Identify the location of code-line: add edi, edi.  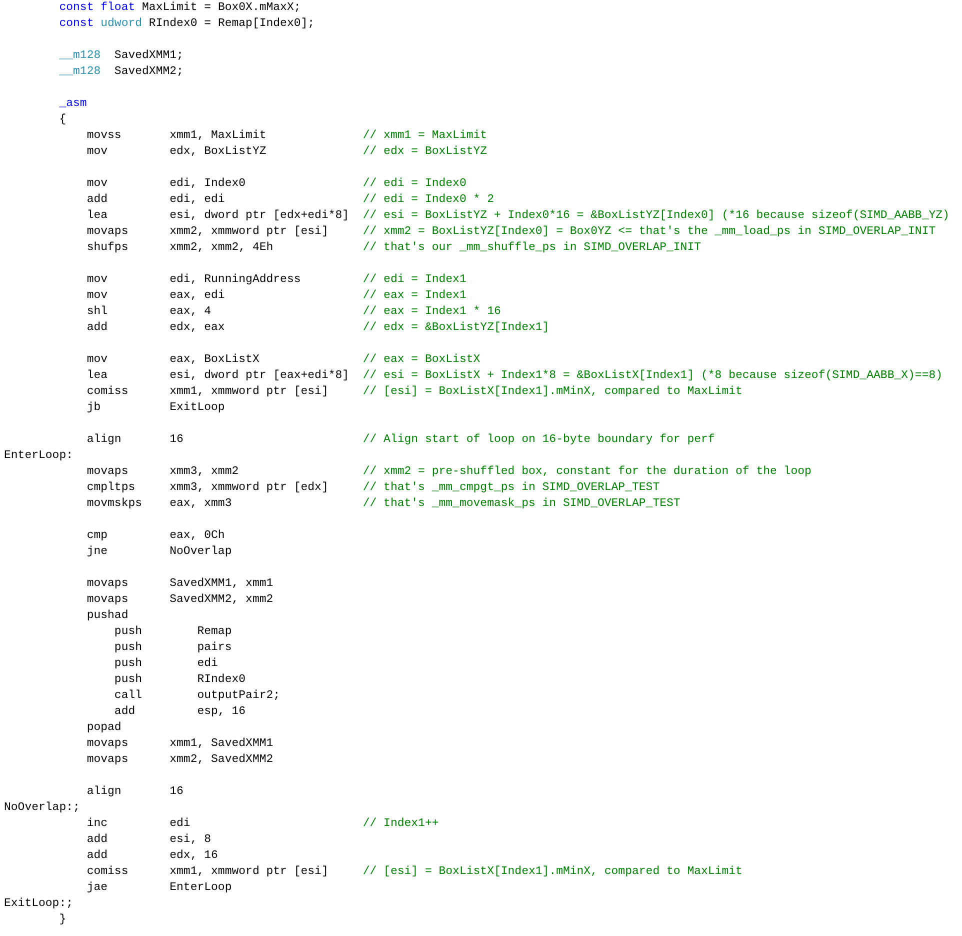
(156, 200).